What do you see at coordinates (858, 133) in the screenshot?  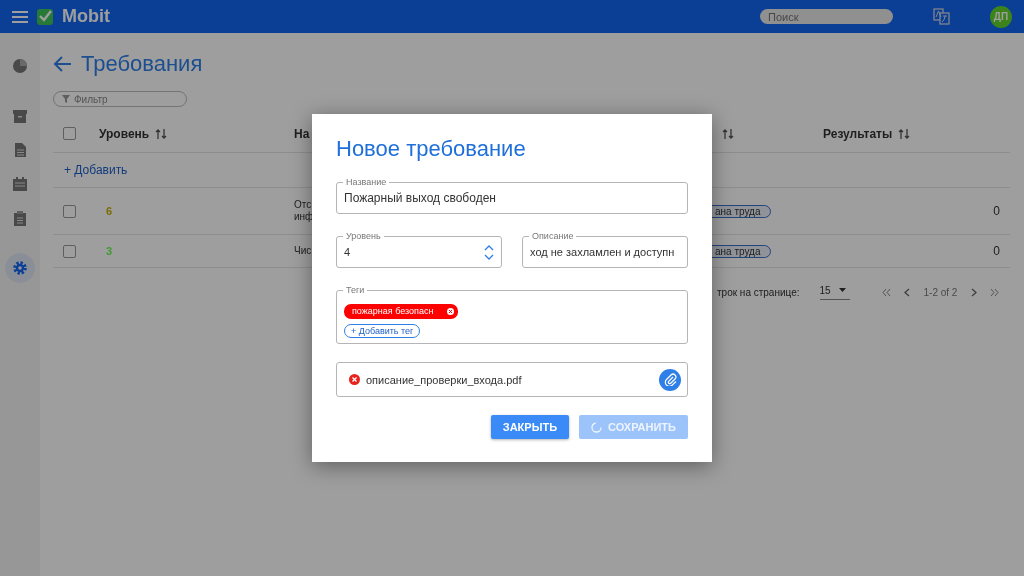 I see `column-header: Результаты` at bounding box center [858, 133].